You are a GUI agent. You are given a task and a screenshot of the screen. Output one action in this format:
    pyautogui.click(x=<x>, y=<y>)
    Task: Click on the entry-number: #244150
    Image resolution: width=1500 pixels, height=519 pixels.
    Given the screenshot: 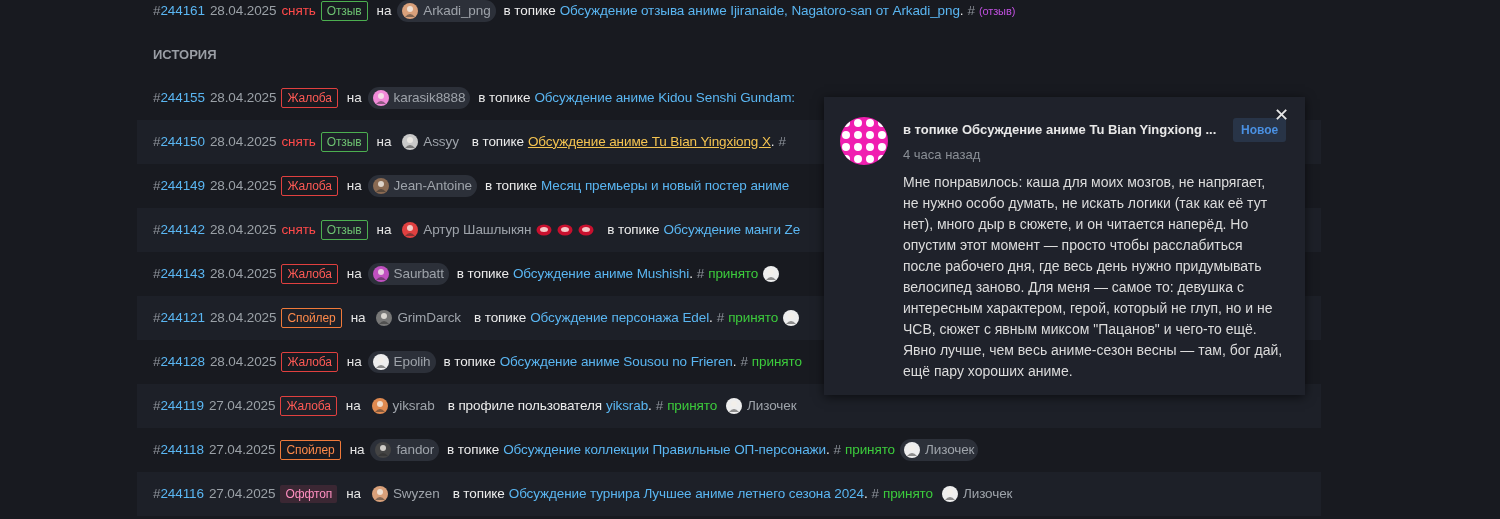 What is the action you would take?
    pyautogui.click(x=179, y=142)
    